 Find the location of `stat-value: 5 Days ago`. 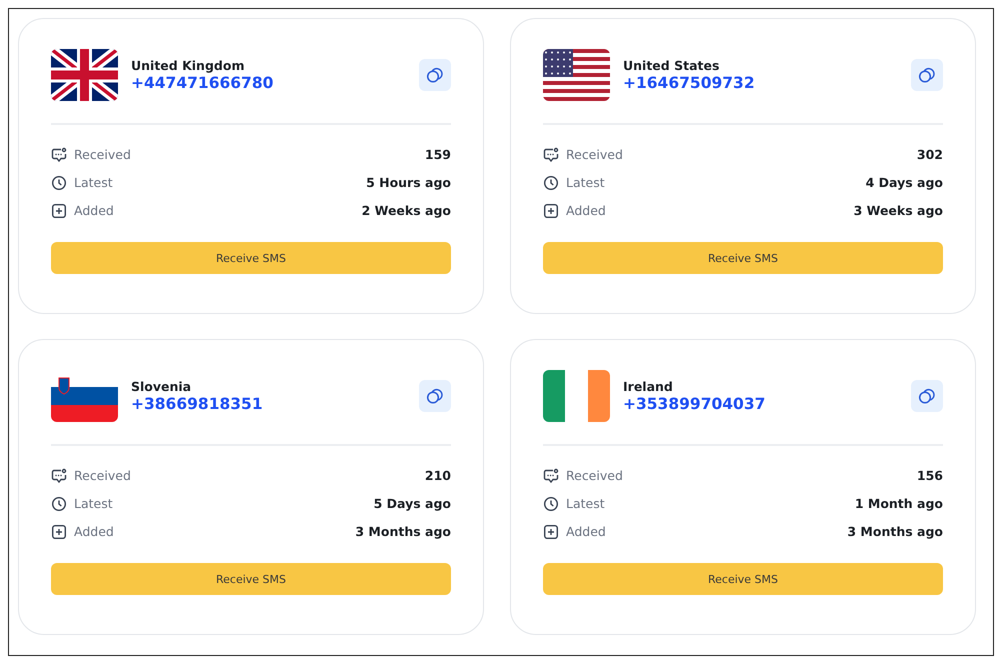

stat-value: 5 Days ago is located at coordinates (412, 503).